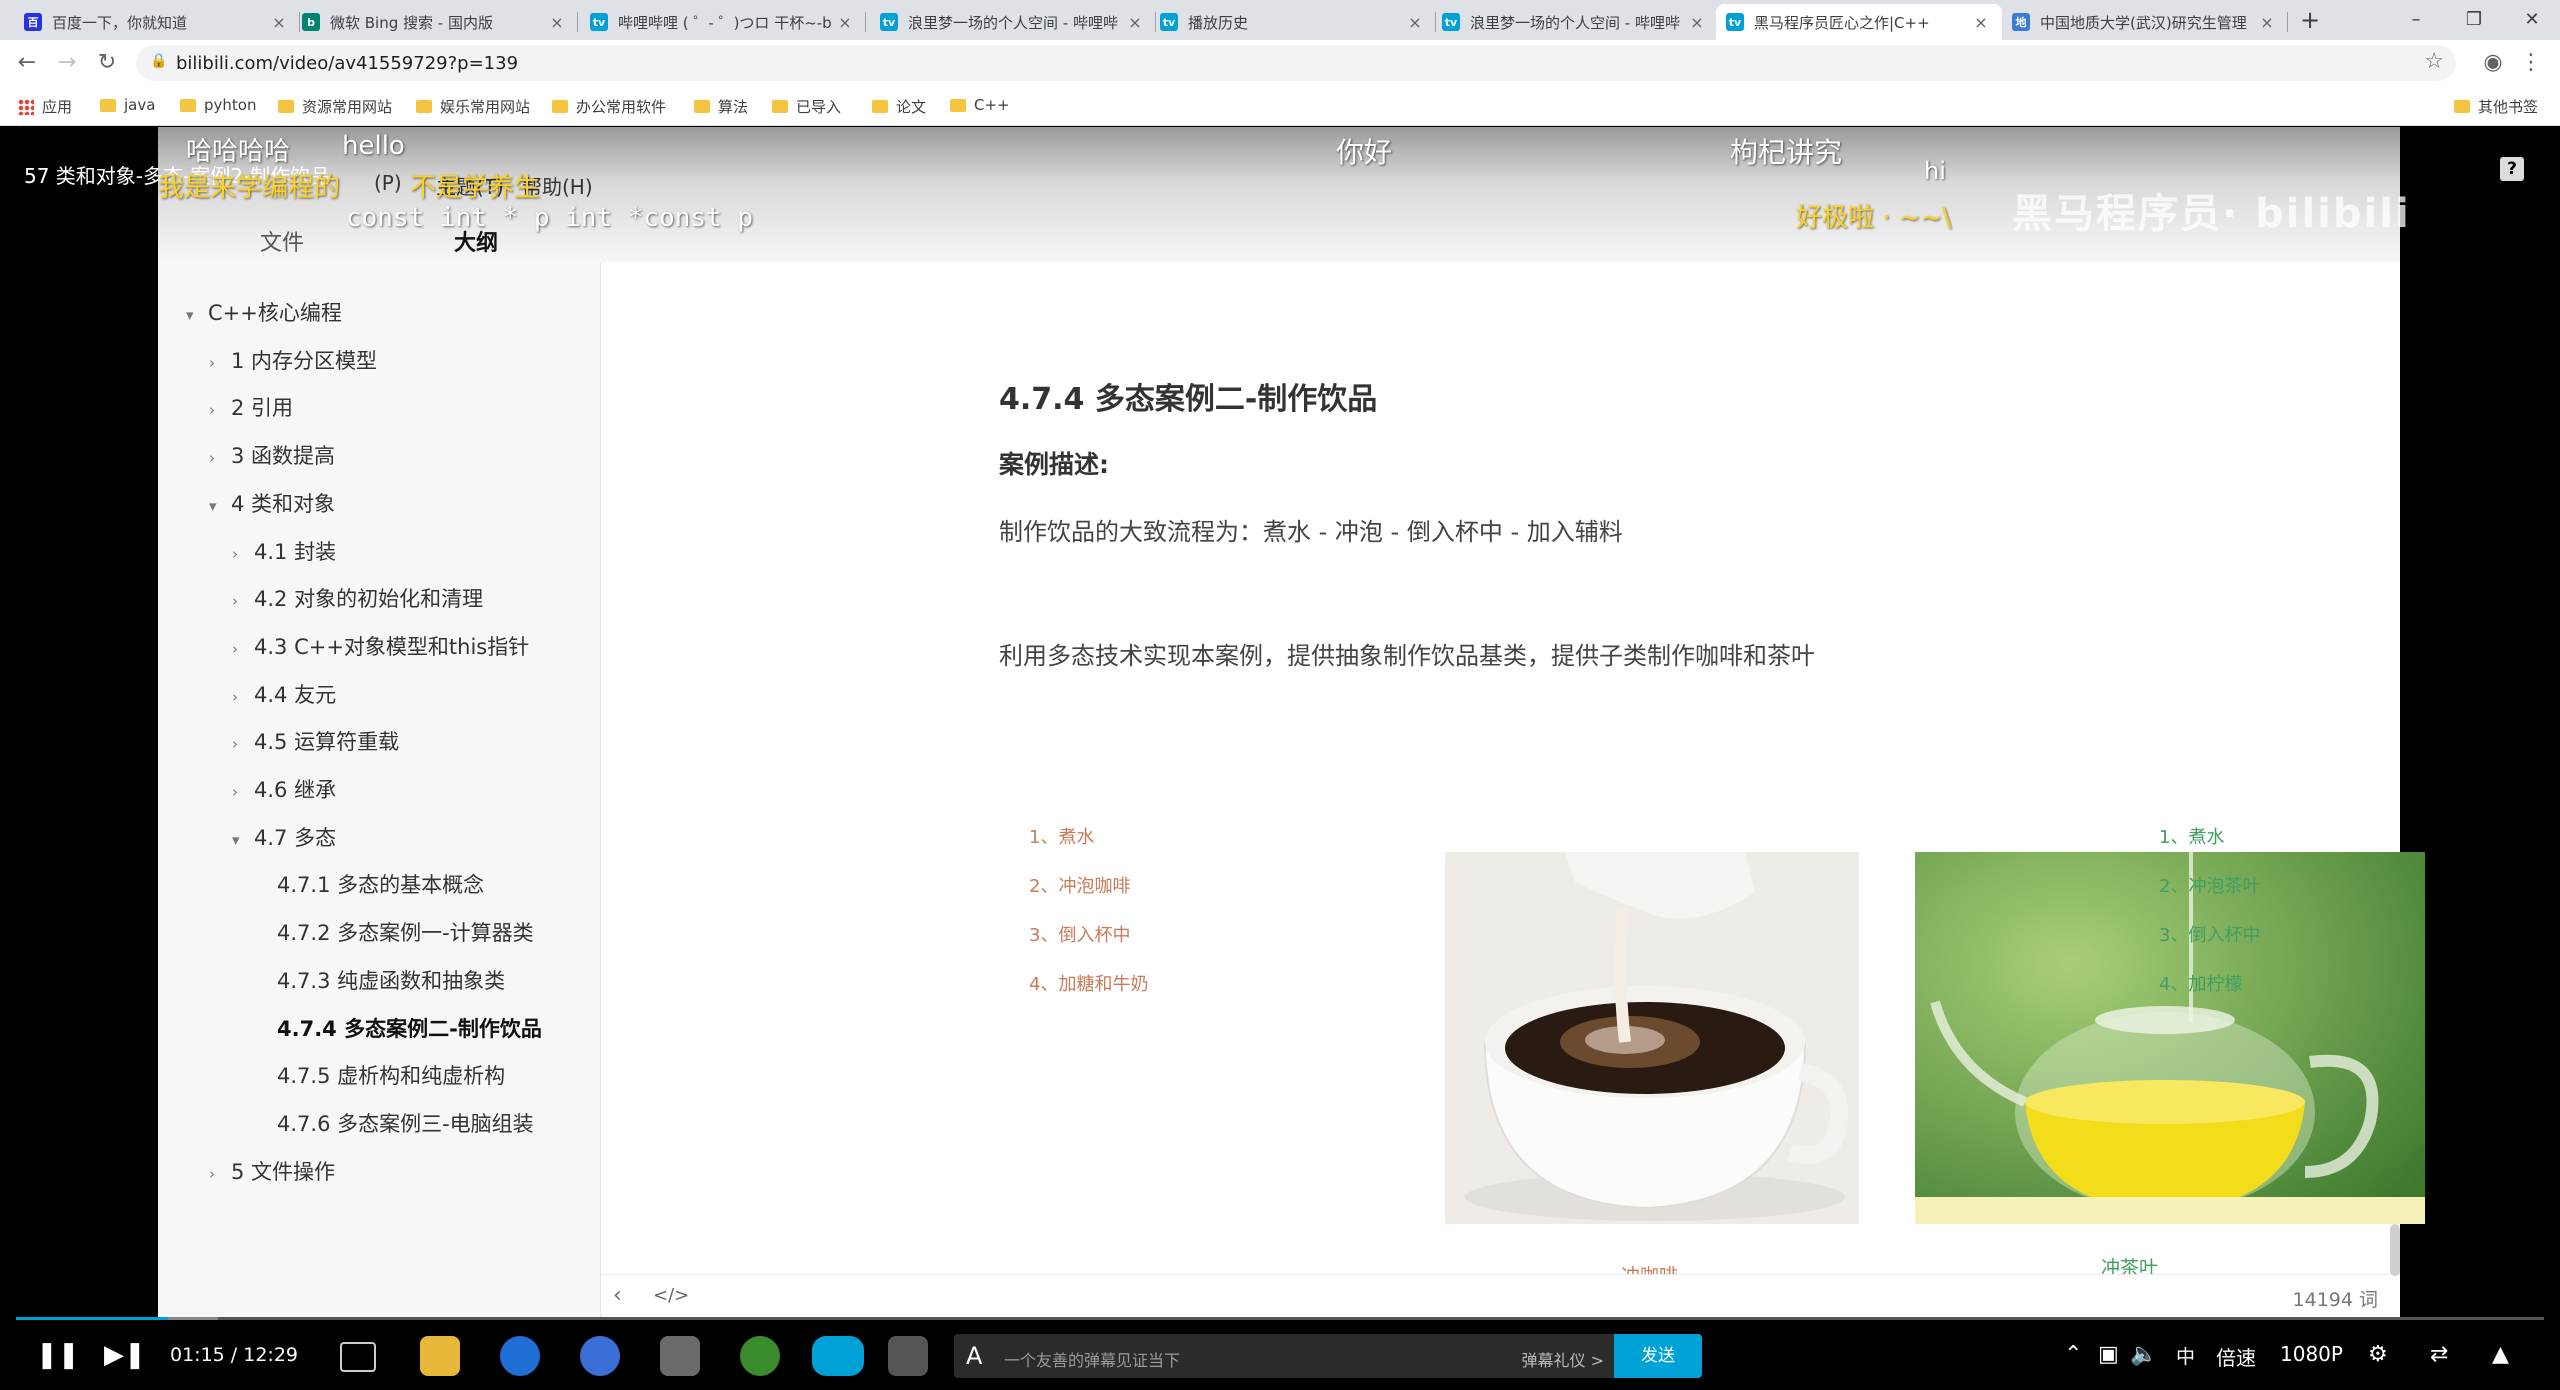  Describe the element at coordinates (1296, 63) in the screenshot. I see `address-bar: 🔒 bilibili.com/video/av41559729?p=139 ☆` at that location.